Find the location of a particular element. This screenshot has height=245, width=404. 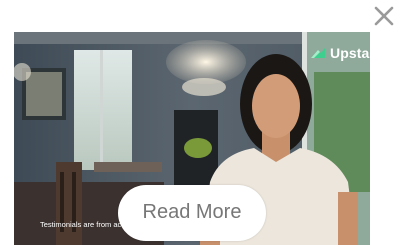

read-more-button: Read More is located at coordinates (192, 213).